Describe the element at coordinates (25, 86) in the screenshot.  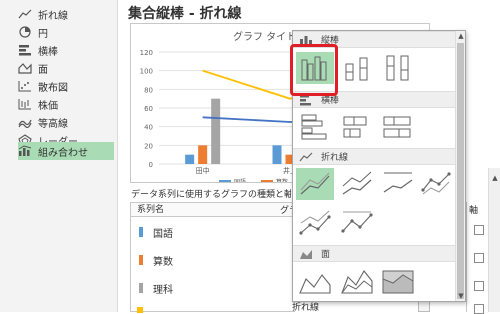
I see `scatter-chart-icon` at that location.